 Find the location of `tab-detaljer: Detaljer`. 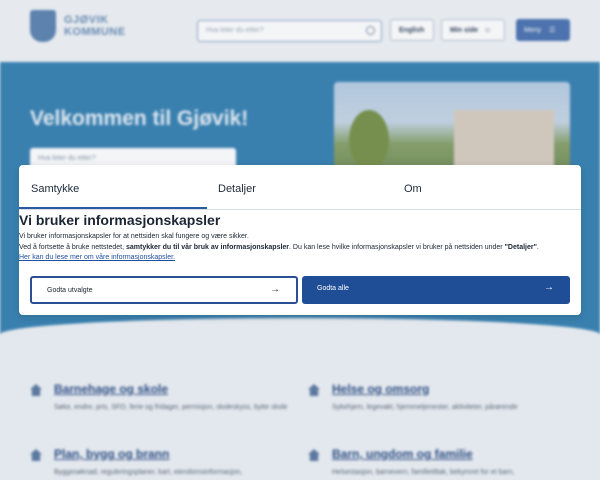

tab-detaljer: Detaljer is located at coordinates (237, 189).